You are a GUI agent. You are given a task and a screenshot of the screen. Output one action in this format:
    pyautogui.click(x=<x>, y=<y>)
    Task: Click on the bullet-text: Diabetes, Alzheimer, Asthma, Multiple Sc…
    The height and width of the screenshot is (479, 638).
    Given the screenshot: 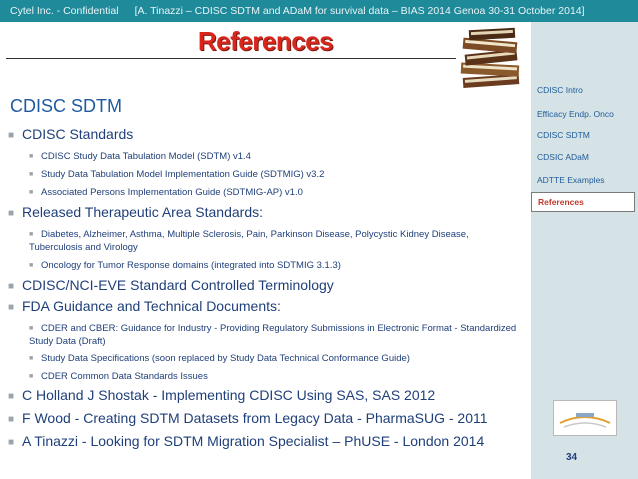 What is the action you would take?
    pyautogui.click(x=249, y=241)
    